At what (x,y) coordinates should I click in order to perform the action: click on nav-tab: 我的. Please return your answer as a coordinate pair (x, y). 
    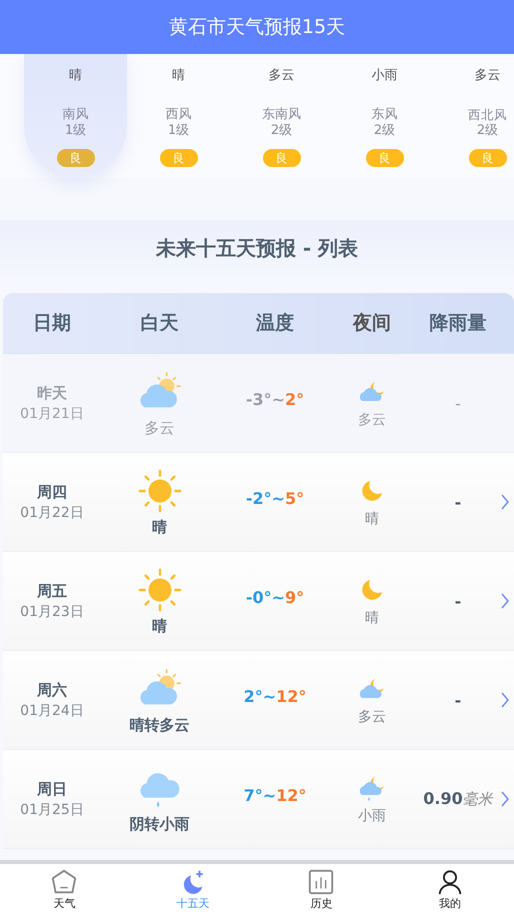
    Looking at the image, I should click on (450, 889).